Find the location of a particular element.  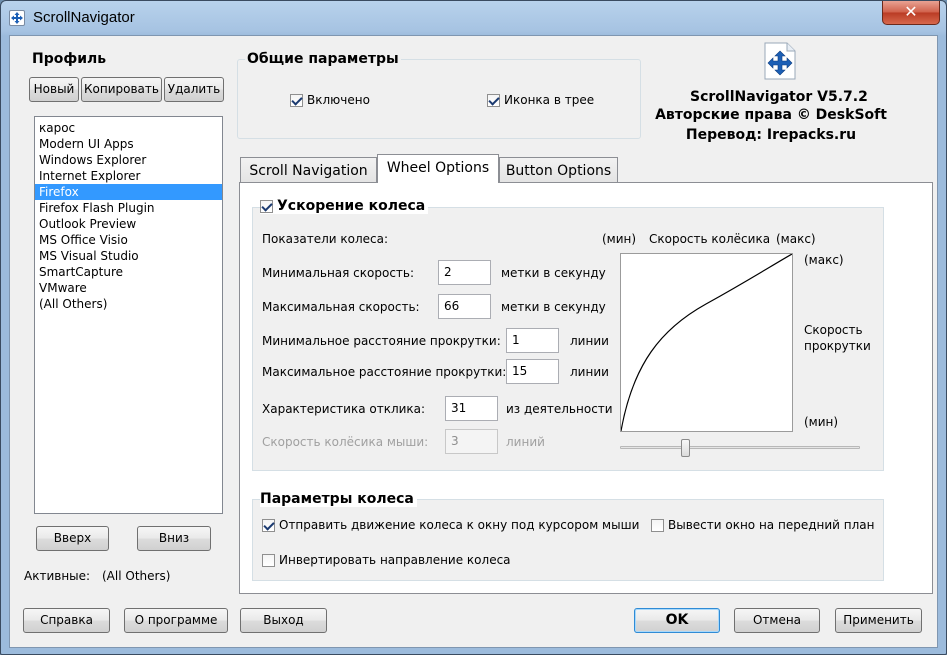

exit-button: Выход is located at coordinates (283, 620).